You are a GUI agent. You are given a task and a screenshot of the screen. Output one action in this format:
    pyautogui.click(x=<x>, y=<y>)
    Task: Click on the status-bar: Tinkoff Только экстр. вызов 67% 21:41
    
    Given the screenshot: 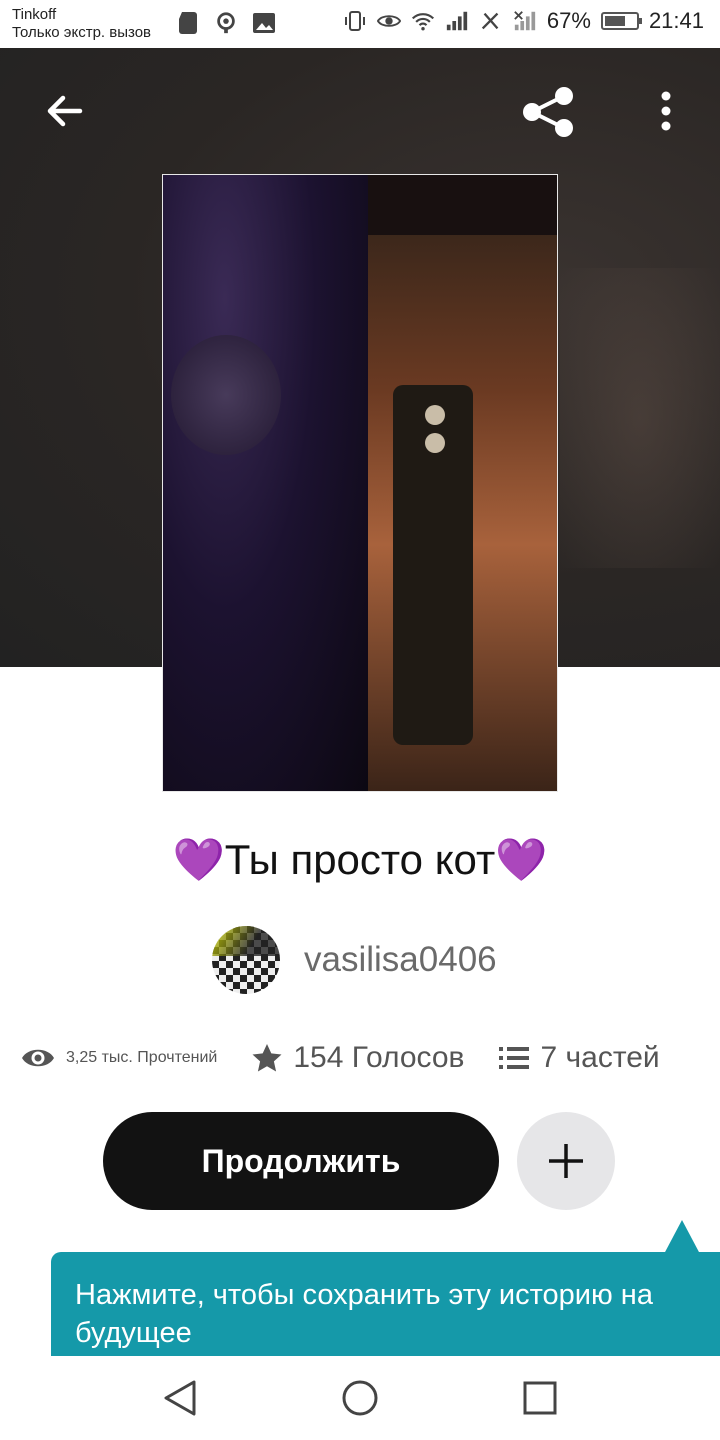 What is the action you would take?
    pyautogui.click(x=360, y=24)
    